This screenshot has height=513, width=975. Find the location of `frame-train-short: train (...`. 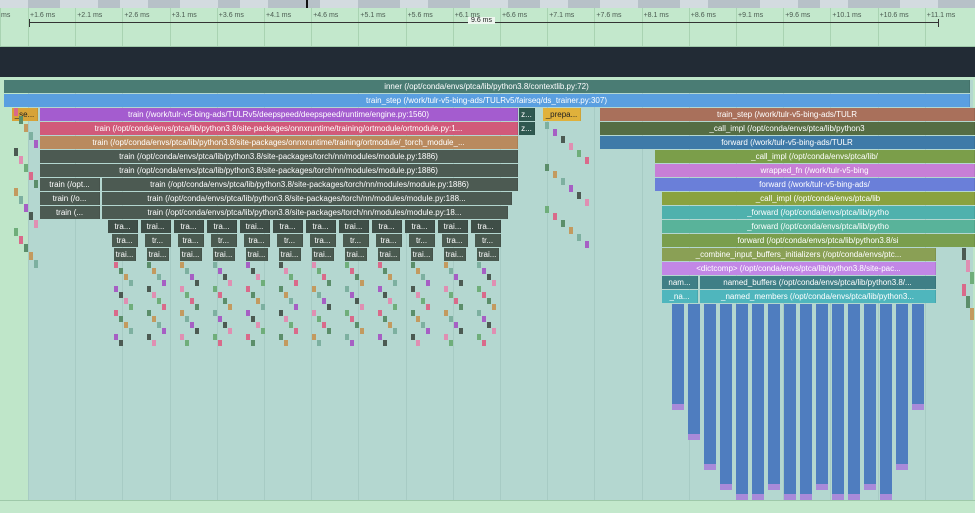

frame-train-short: train (... is located at coordinates (70, 212).